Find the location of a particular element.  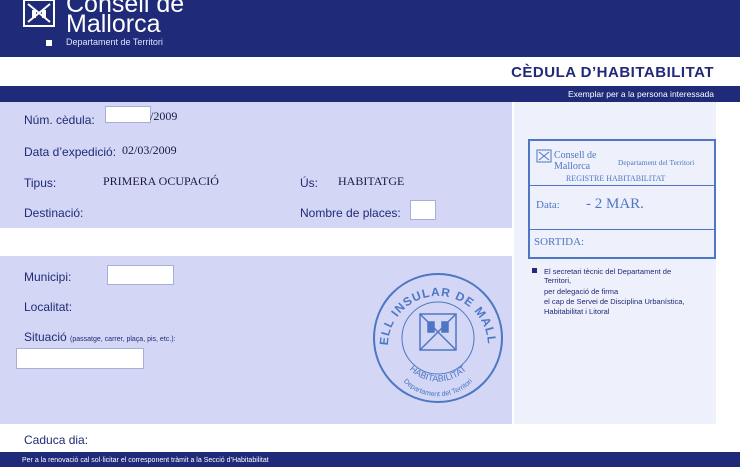

situacio-hint: (passatge, carrer, plaça, pis, etc.): is located at coordinates (123, 339).